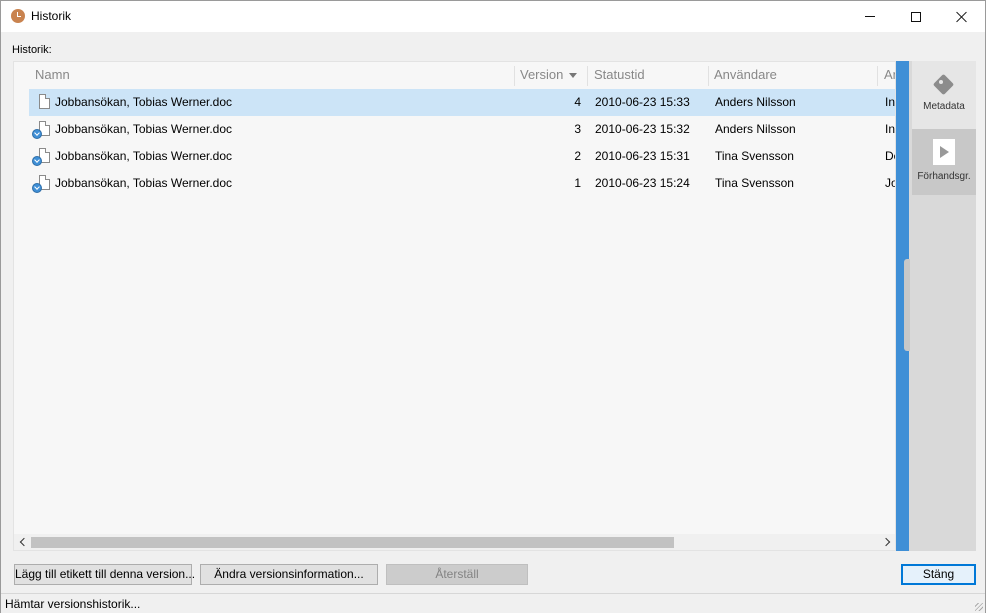 This screenshot has height=613, width=986. Describe the element at coordinates (577, 183) in the screenshot. I see `cell-version: 1` at that location.